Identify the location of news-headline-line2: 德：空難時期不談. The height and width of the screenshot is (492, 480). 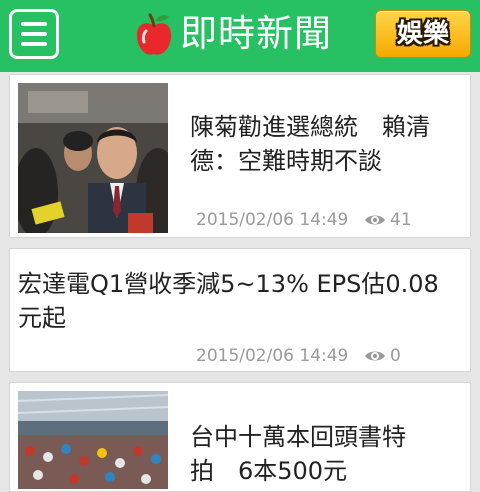
(286, 161).